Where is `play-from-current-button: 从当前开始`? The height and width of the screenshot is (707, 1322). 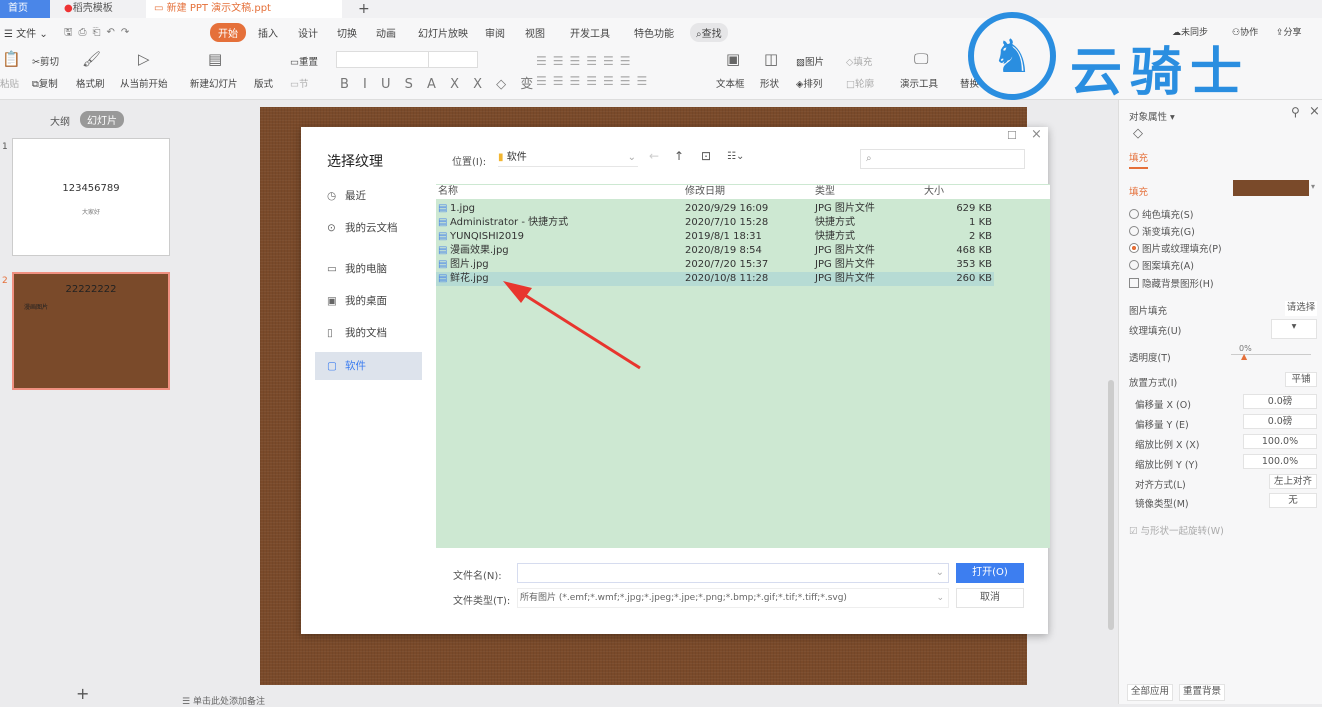 play-from-current-button: 从当前开始 is located at coordinates (144, 83).